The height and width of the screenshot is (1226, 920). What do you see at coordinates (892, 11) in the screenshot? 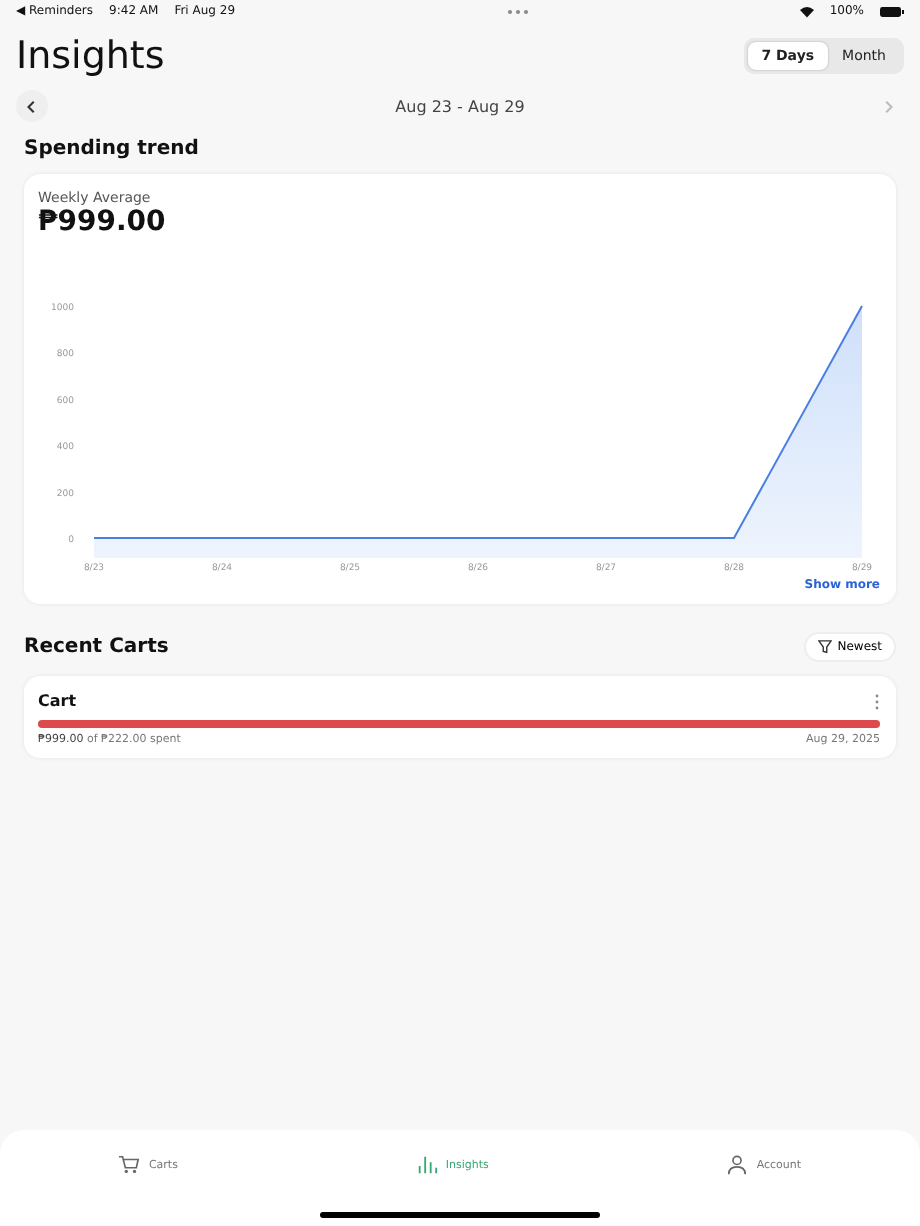
I see `battery-icon` at bounding box center [892, 11].